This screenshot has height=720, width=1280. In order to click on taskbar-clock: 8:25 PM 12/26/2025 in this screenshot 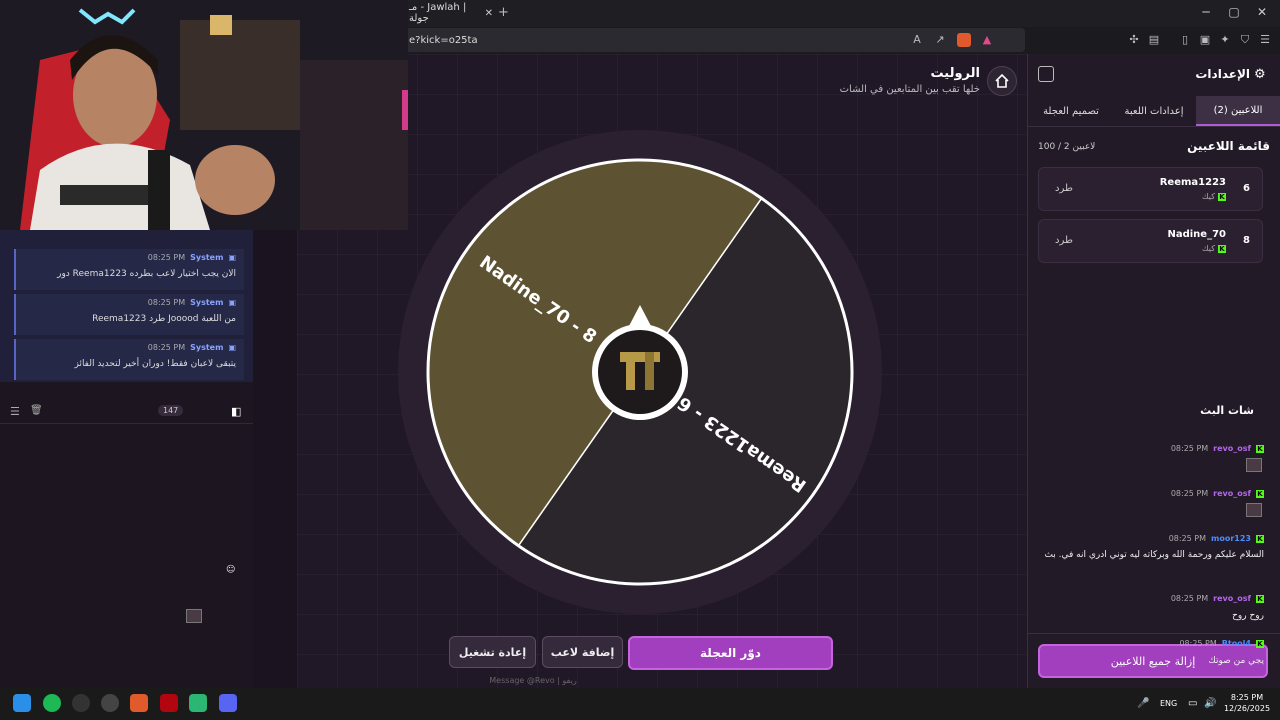, I will do `click(1247, 703)`.